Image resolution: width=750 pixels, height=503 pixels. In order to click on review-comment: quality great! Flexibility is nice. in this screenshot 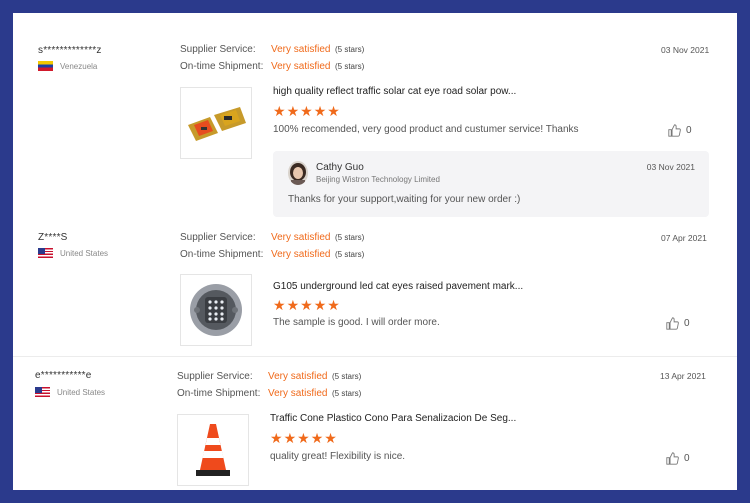, I will do `click(338, 456)`.